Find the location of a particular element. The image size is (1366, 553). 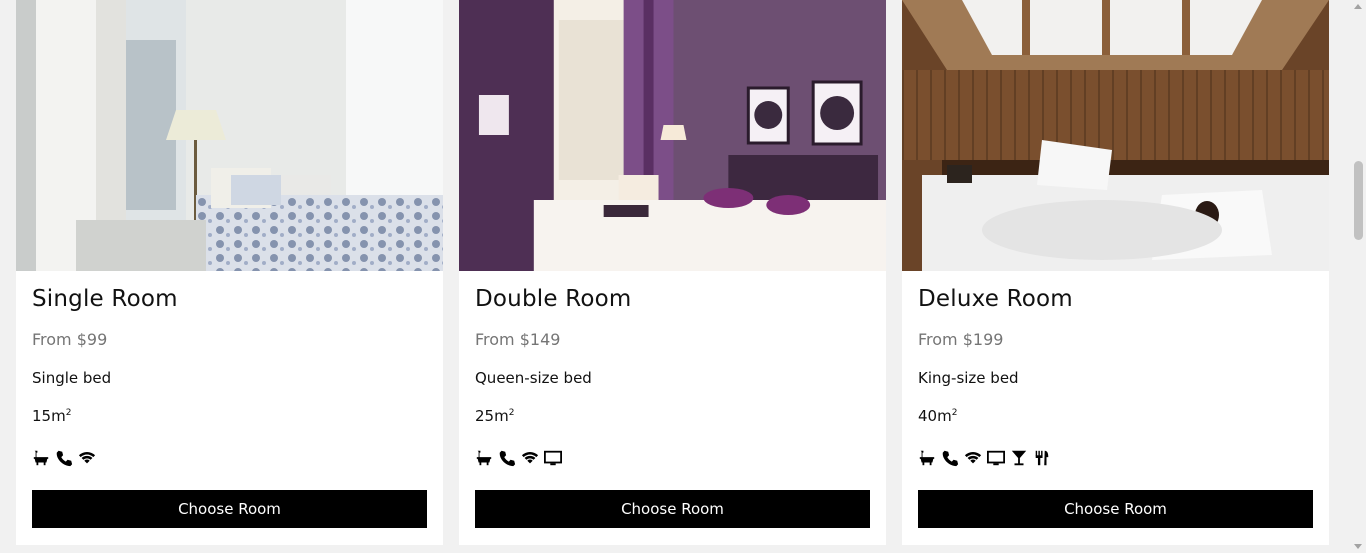

room-price: From $149 is located at coordinates (518, 339).